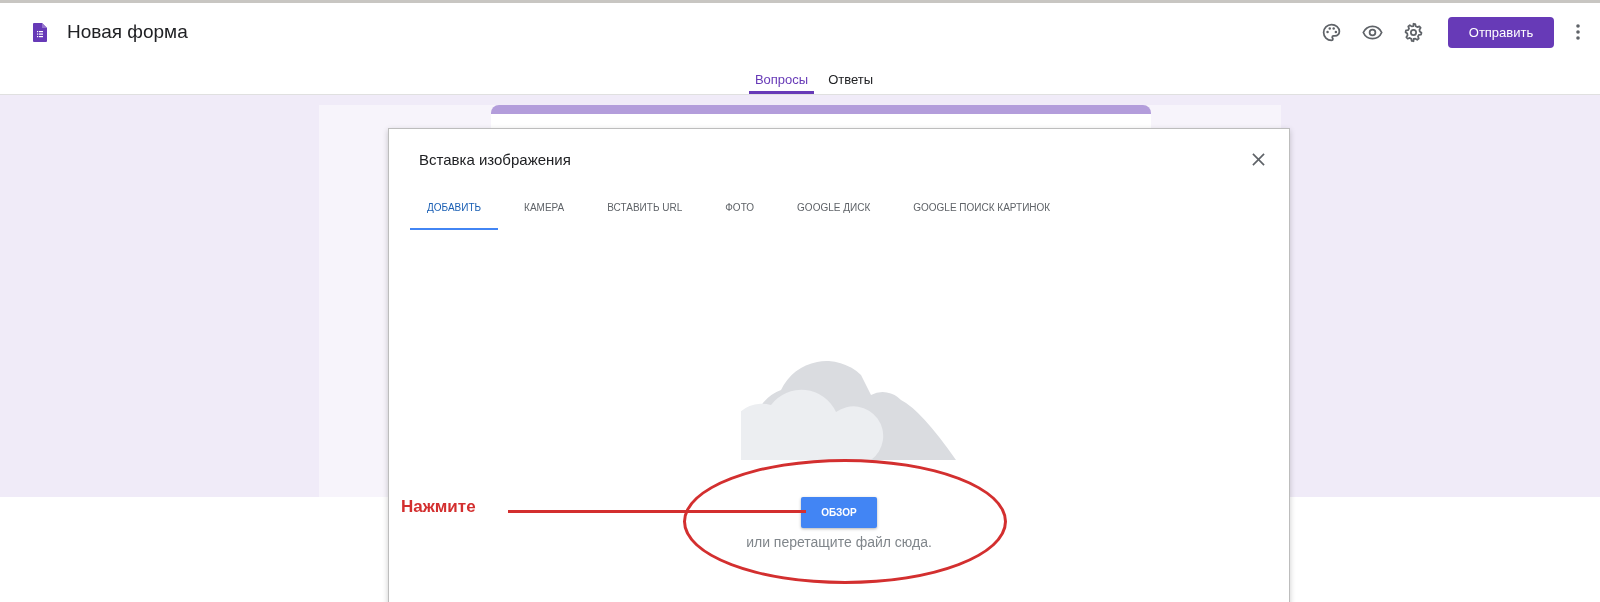 Image resolution: width=1600 pixels, height=602 pixels. I want to click on form-doc-icon, so click(40, 32).